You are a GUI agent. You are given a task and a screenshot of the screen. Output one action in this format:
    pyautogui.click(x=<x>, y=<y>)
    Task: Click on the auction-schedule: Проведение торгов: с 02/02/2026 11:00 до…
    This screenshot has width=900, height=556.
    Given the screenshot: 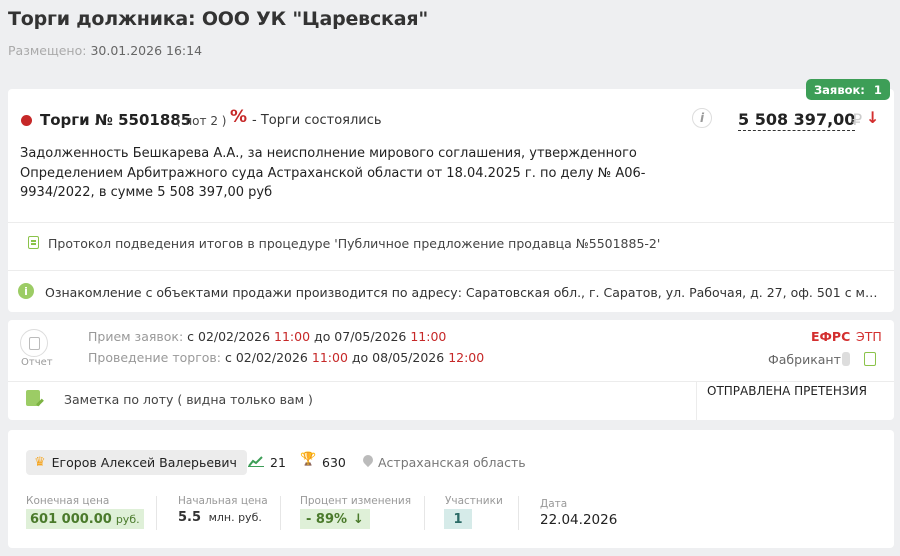 What is the action you would take?
    pyautogui.click(x=286, y=357)
    